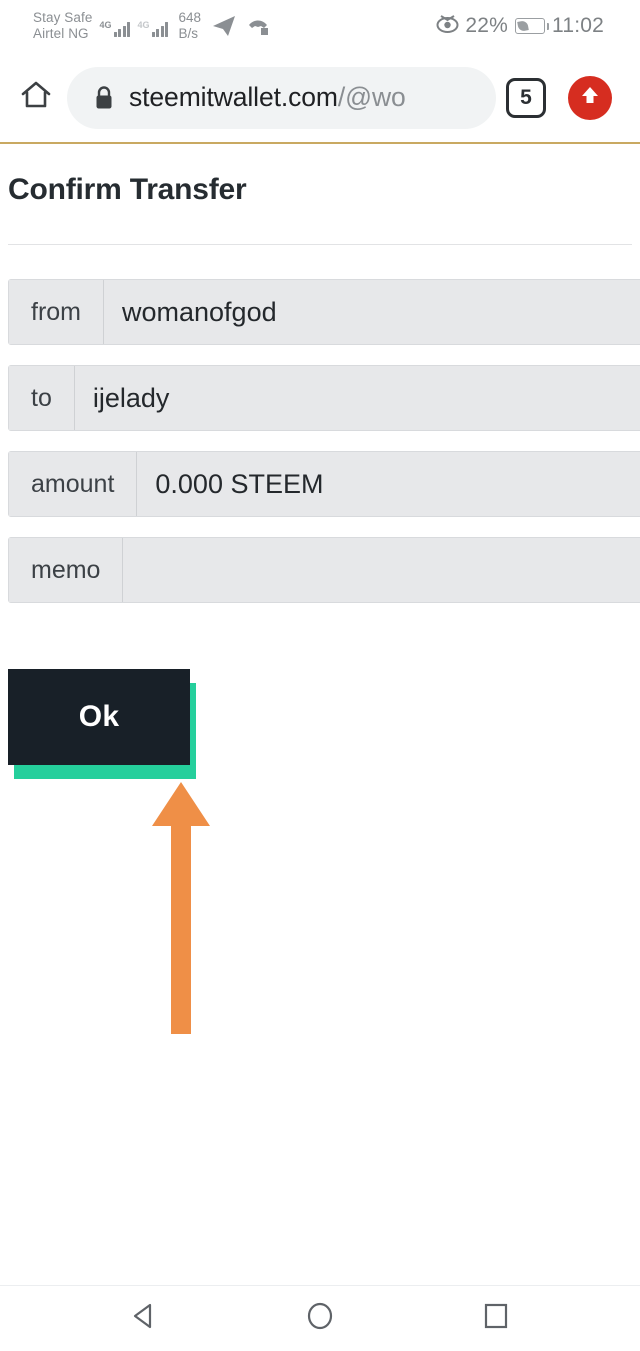  I want to click on nav-back-button, so click(144, 1319).